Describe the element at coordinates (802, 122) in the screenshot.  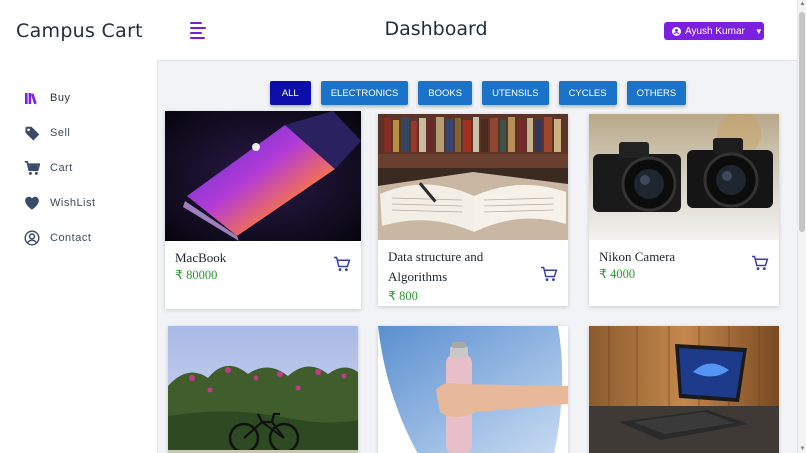
I see `scrollbar-thumb` at that location.